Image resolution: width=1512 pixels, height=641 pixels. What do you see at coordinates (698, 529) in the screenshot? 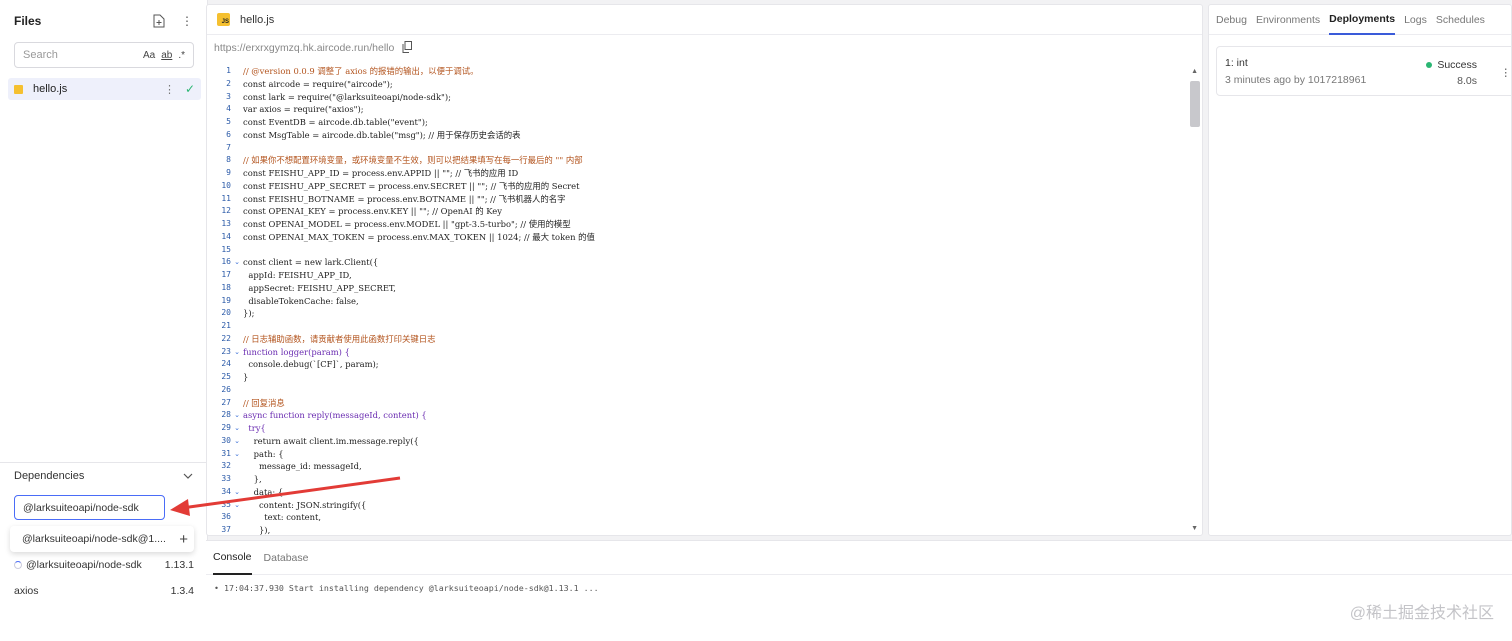
I see `code-line: 37 }),` at bounding box center [698, 529].